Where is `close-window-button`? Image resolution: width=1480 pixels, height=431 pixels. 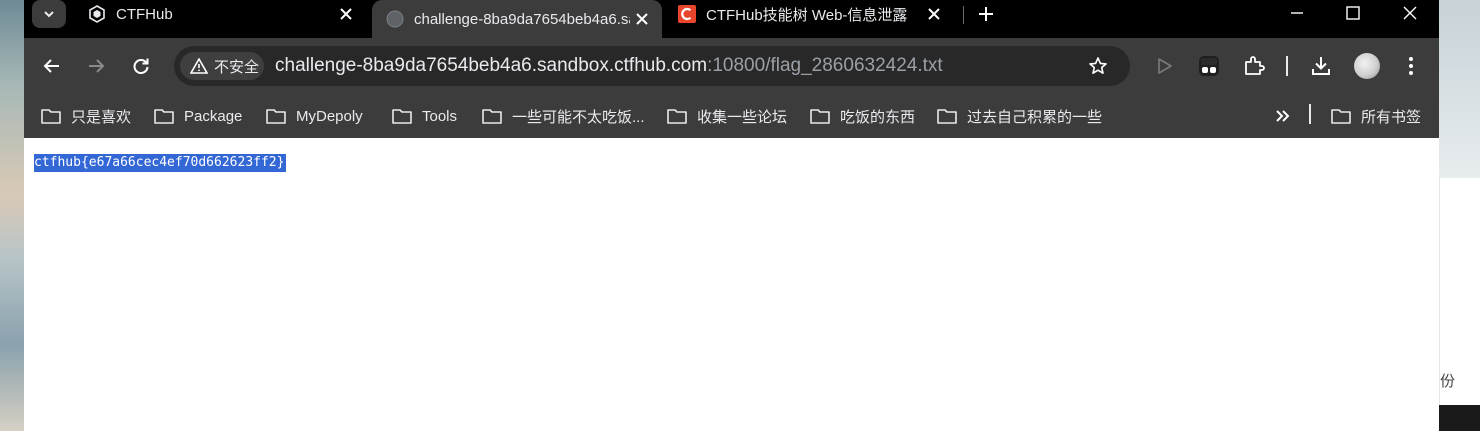
close-window-button is located at coordinates (1410, 13).